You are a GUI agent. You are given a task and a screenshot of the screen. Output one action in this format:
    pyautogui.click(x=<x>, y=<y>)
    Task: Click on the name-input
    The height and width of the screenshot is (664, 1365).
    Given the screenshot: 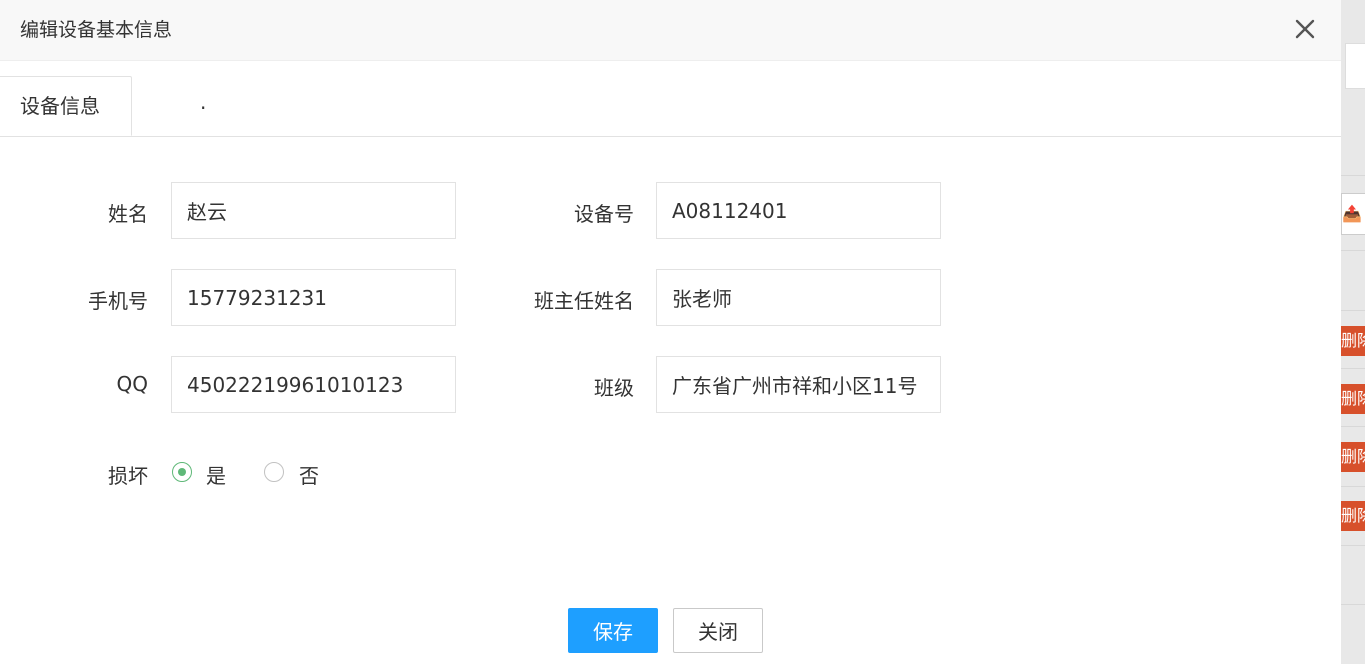 What is the action you would take?
    pyautogui.click(x=313, y=210)
    